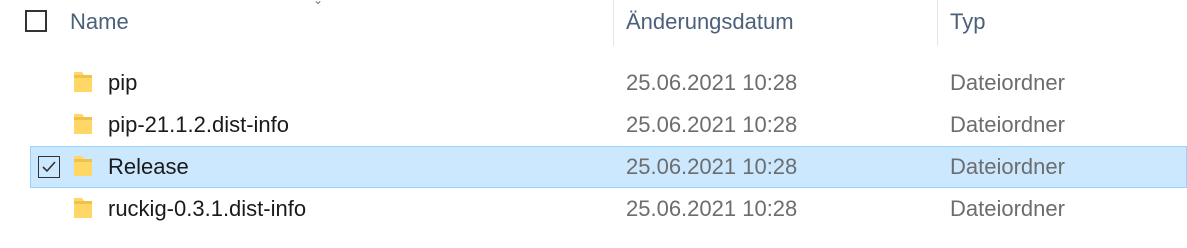 Image resolution: width=1187 pixels, height=248 pixels. Describe the element at coordinates (36, 21) in the screenshot. I see `select-all-checkbox` at that location.